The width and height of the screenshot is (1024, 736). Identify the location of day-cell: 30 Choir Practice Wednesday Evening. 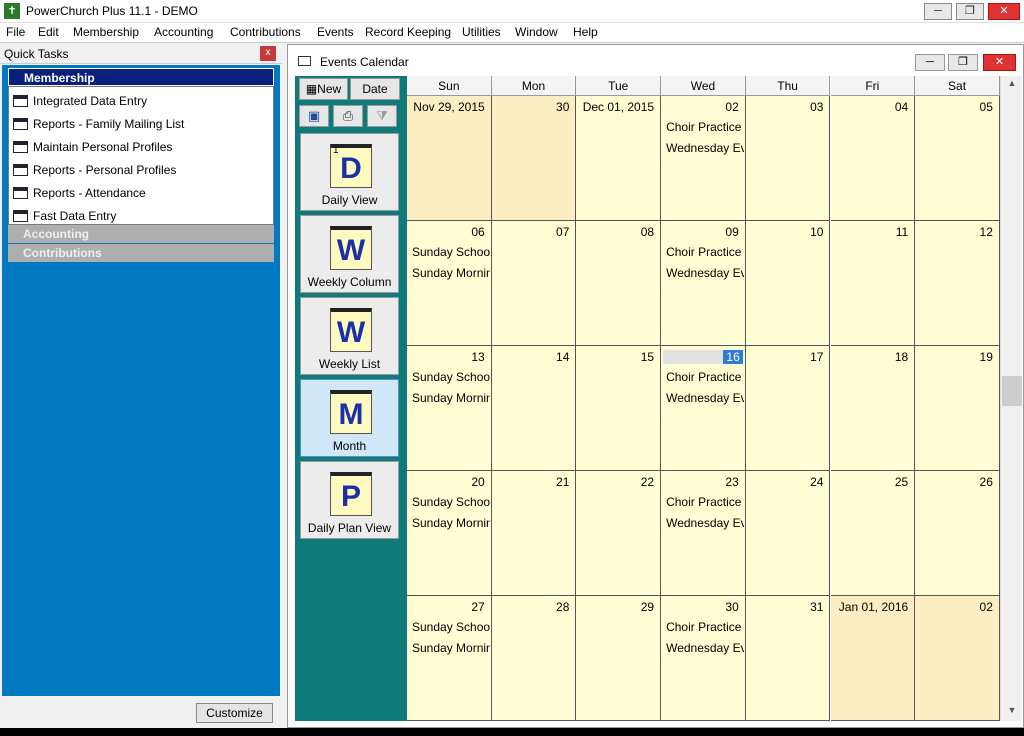
(703, 658).